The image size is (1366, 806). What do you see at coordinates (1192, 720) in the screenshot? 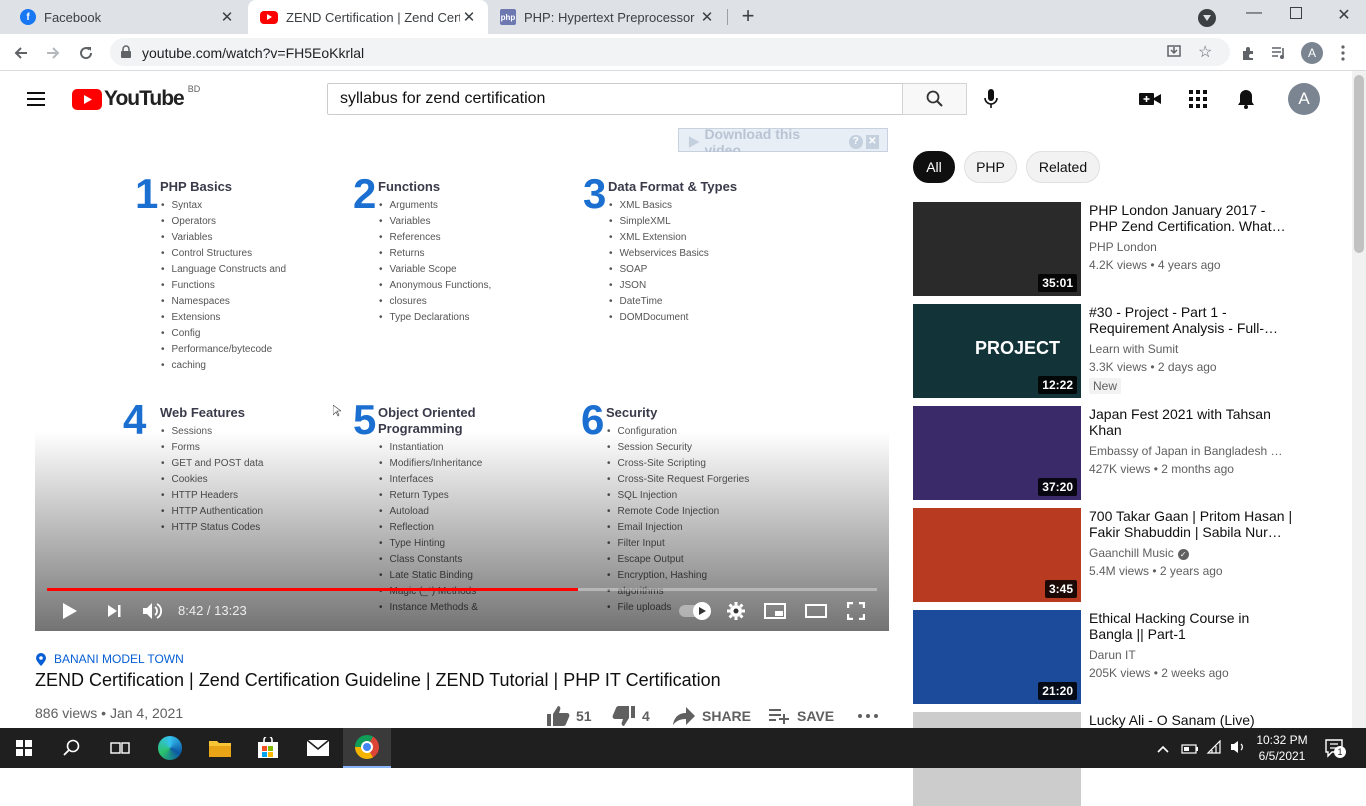
I see `video-title: Lucky Ali - O Sanam (Live)` at bounding box center [1192, 720].